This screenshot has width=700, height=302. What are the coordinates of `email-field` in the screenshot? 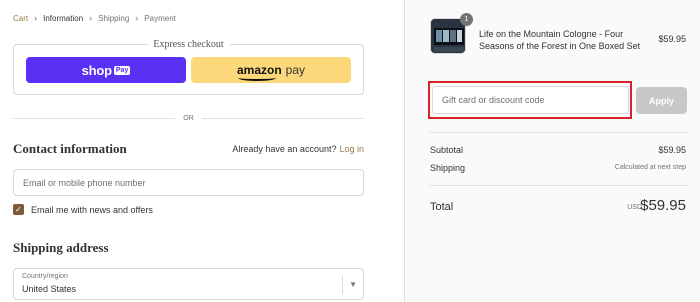 It's located at (188, 182).